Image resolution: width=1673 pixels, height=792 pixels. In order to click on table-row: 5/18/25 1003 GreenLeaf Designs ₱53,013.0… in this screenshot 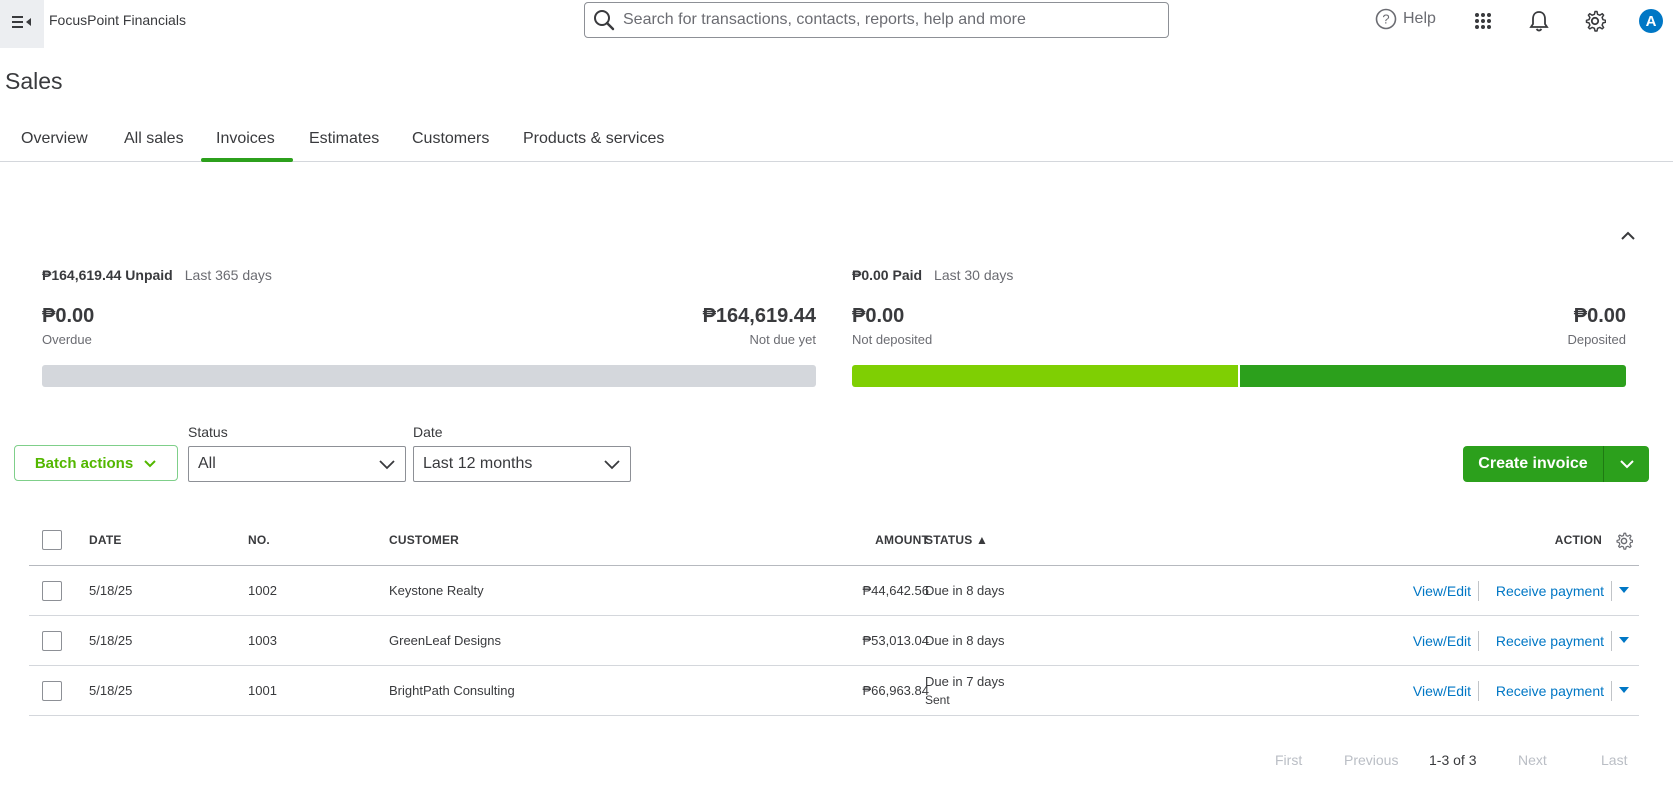, I will do `click(834, 641)`.